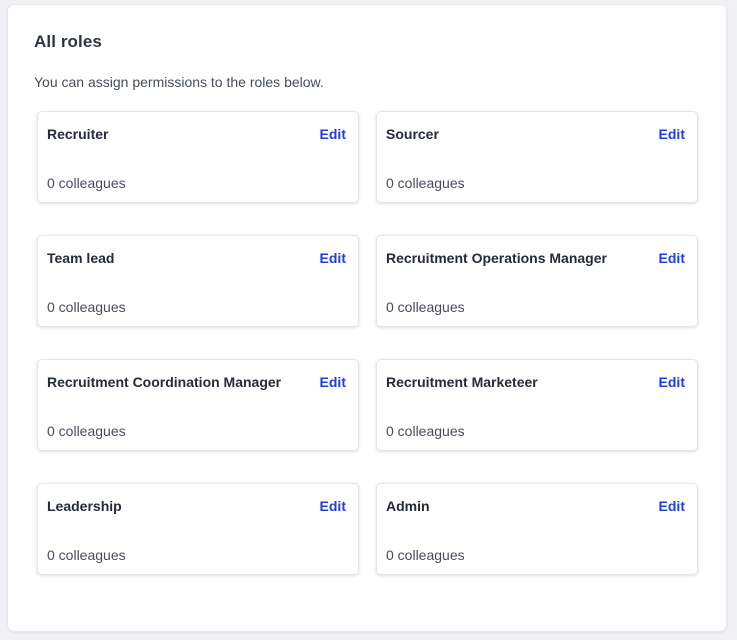  I want to click on role-name: Team lead, so click(81, 258).